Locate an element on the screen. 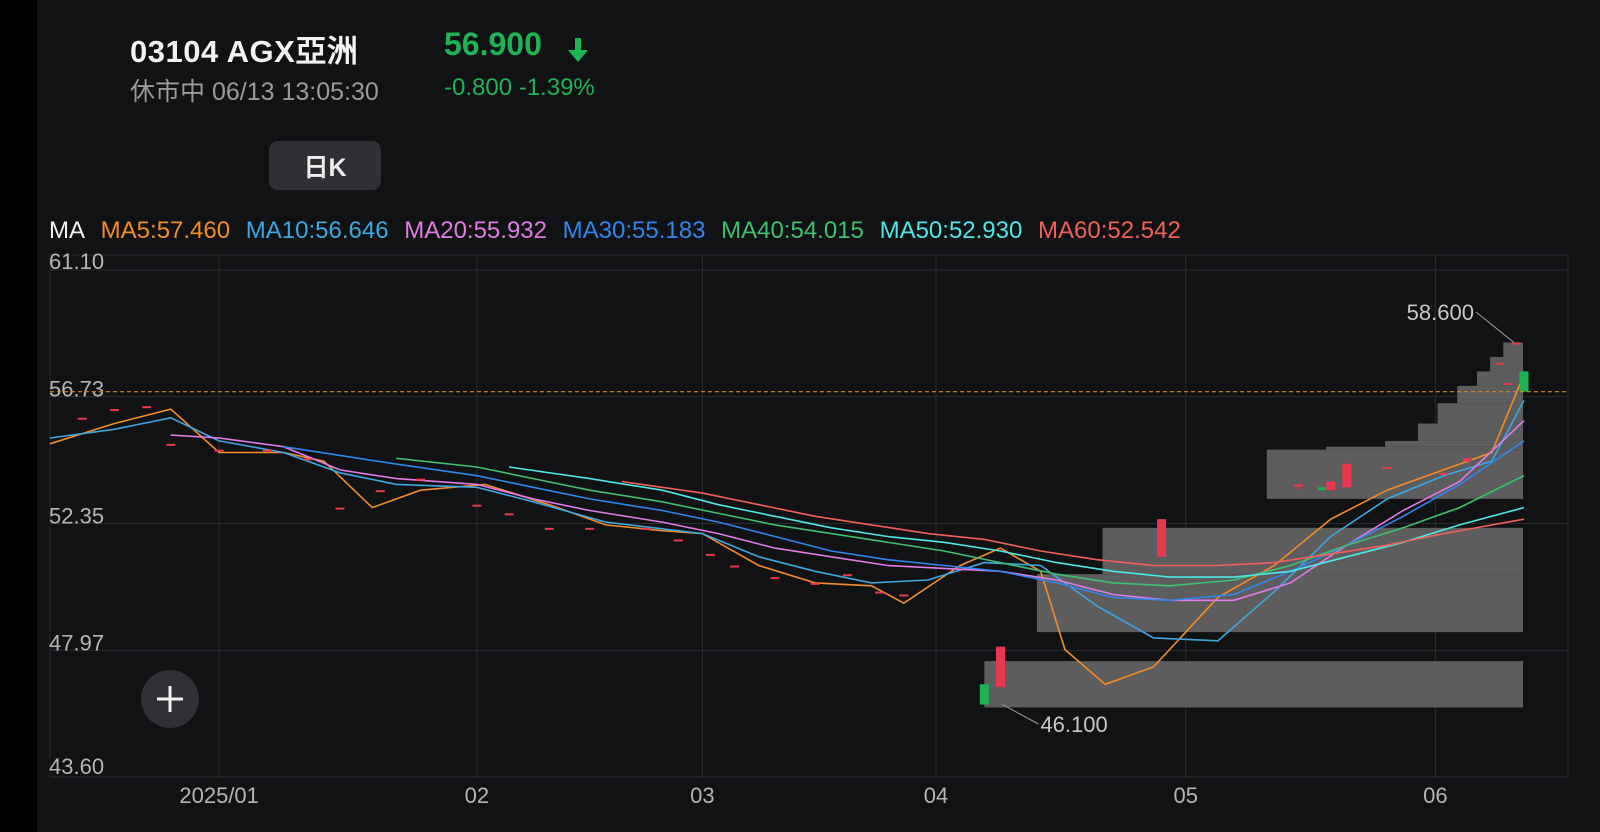 The width and height of the screenshot is (1600, 832). y-tick-label: 47.97 is located at coordinates (76, 642).